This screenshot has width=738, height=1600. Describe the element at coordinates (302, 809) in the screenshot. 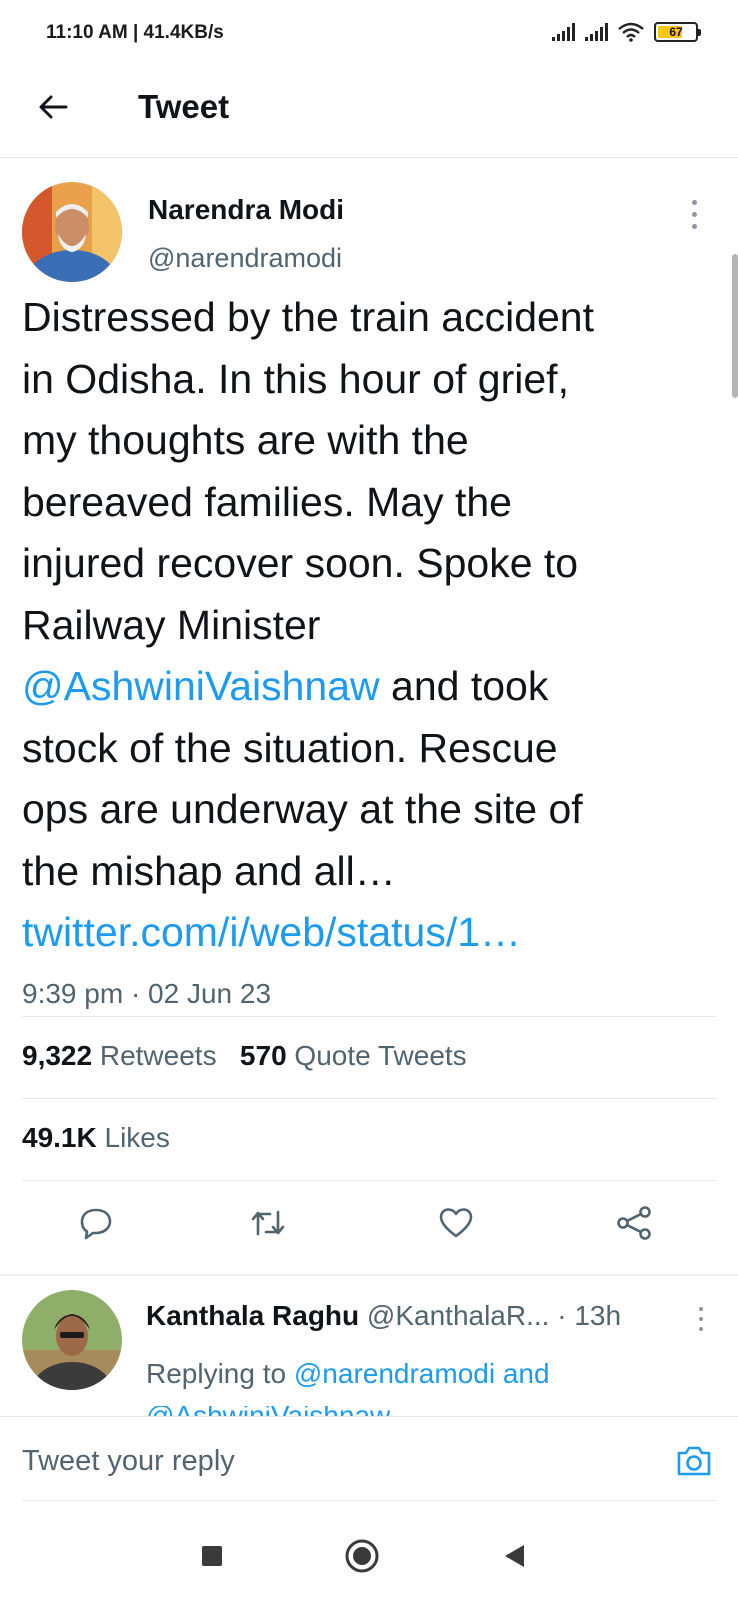

I see `tweet-line: ops are underway at the site of` at that location.